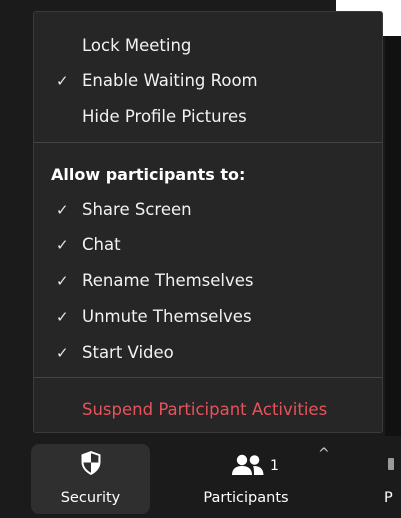 This screenshot has width=401, height=518. I want to click on menu-item-enable-waiting-room: ✓ Enable Waiting Room, so click(208, 81).